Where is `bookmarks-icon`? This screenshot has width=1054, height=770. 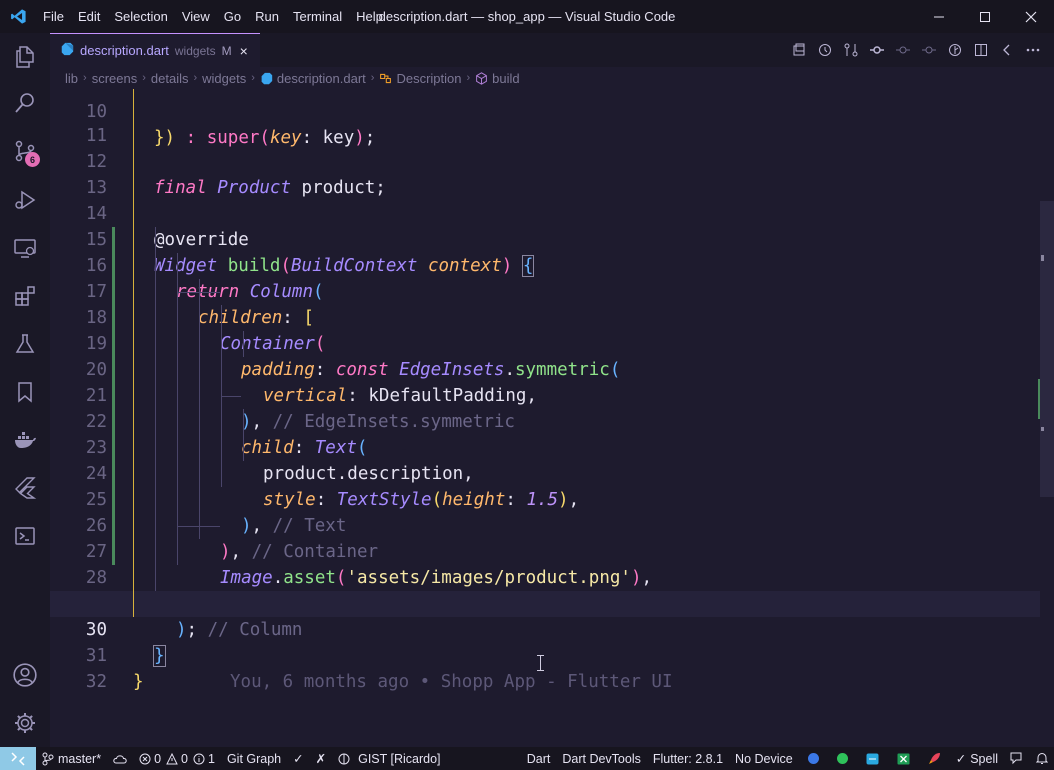
bookmarks-icon is located at coordinates (25, 392).